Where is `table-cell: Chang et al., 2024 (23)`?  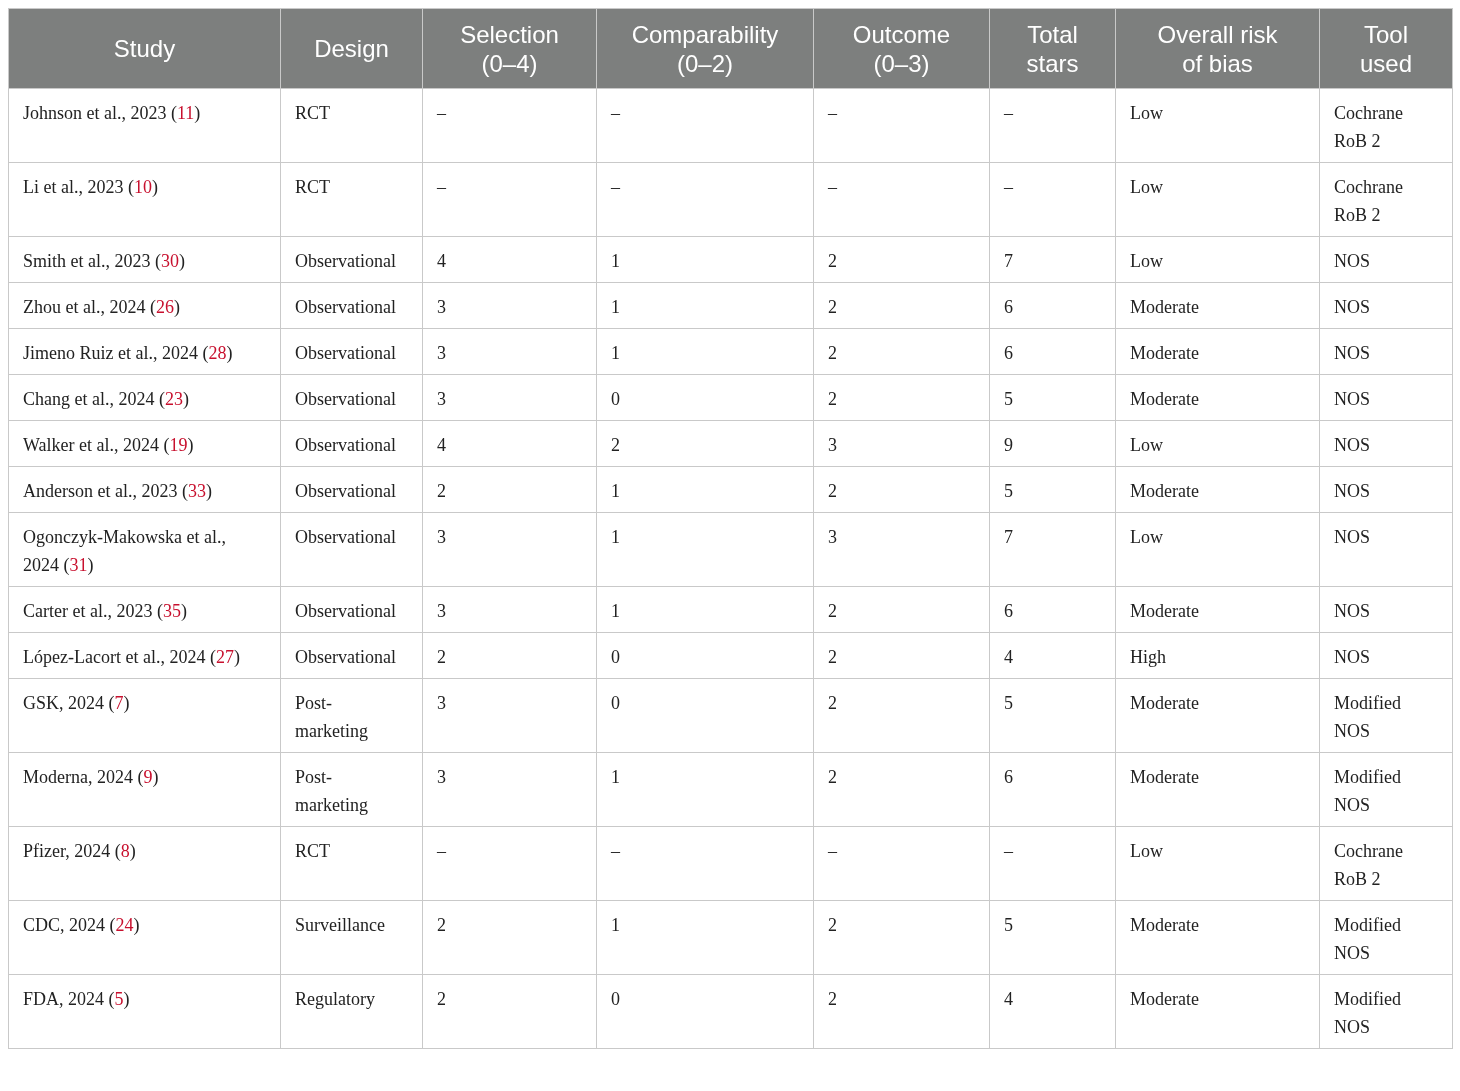
table-cell: Chang et al., 2024 (23) is located at coordinates (144, 397).